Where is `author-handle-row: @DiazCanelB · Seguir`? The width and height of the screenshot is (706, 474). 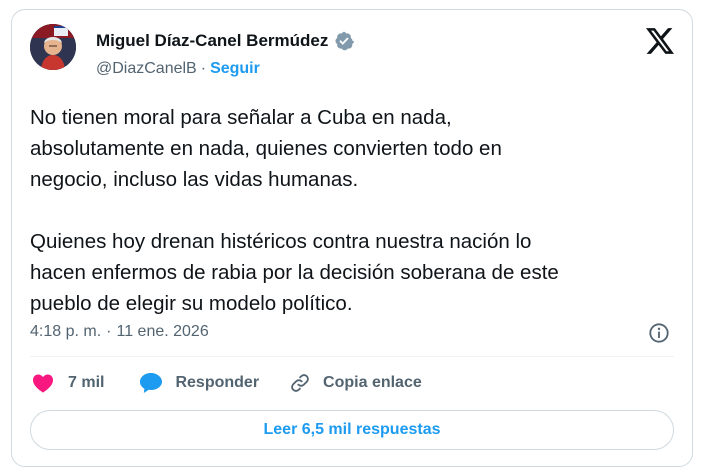
author-handle-row: @DiazCanelB · Seguir is located at coordinates (178, 69).